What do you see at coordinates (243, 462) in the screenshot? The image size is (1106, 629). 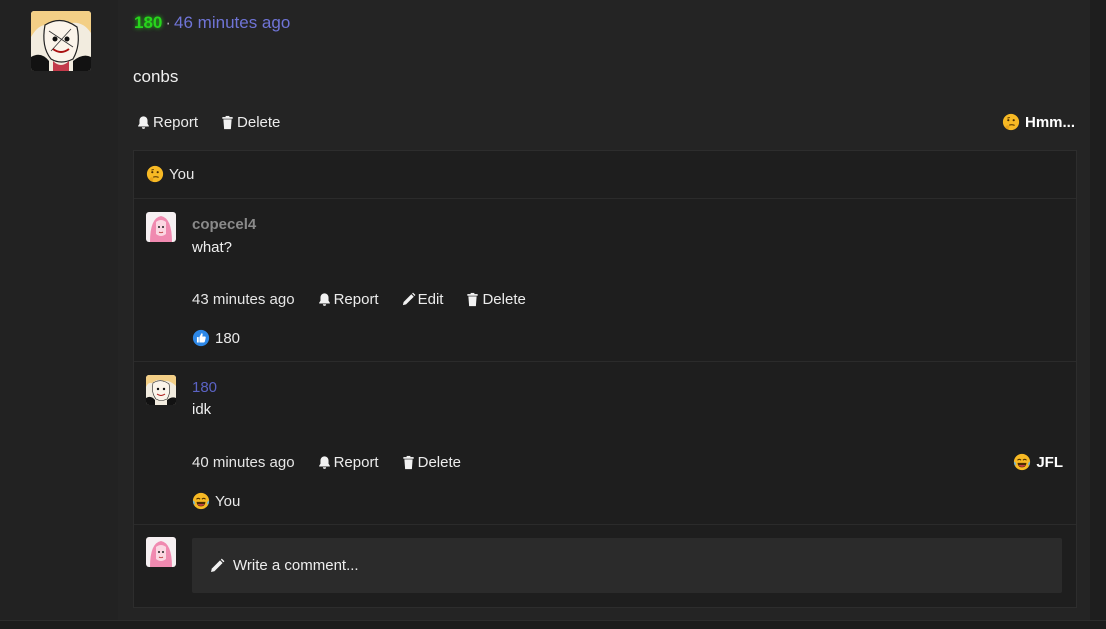 I see `comment-timestamp: 40 minutes ago` at bounding box center [243, 462].